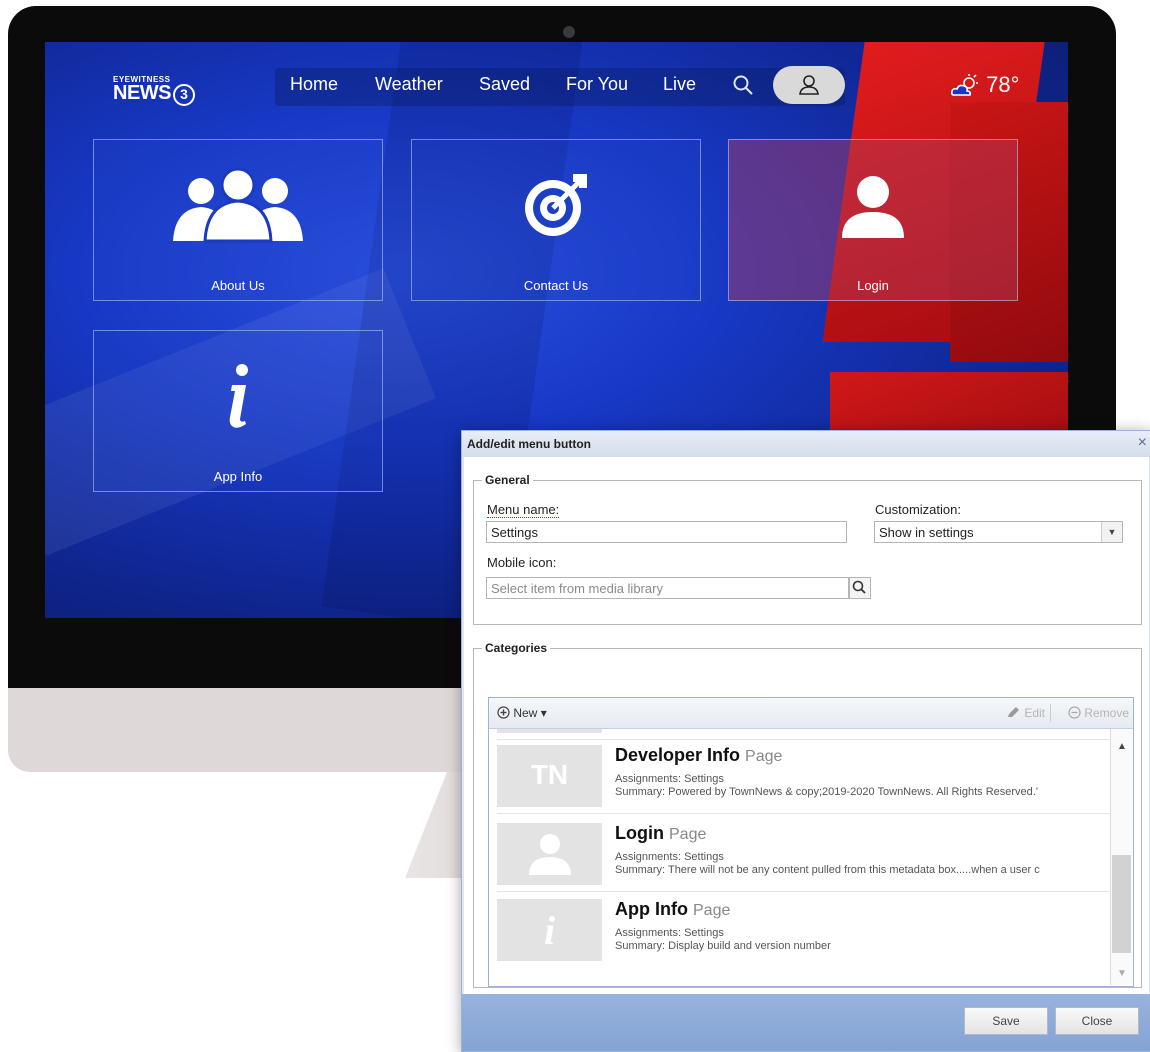 Image resolution: width=1150 pixels, height=1052 pixels. Describe the element at coordinates (679, 84) in the screenshot. I see `nav-live: Live` at that location.